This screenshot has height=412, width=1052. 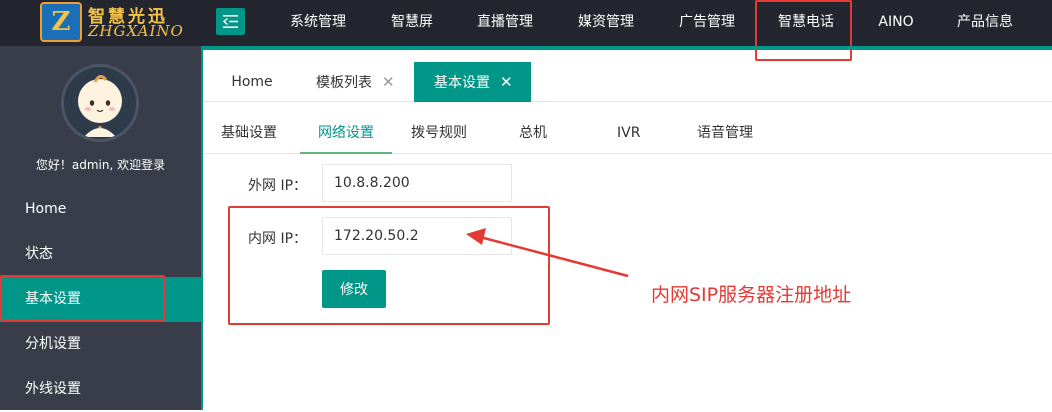 What do you see at coordinates (100, 254) in the screenshot?
I see `sidebar-item-status: 状态` at bounding box center [100, 254].